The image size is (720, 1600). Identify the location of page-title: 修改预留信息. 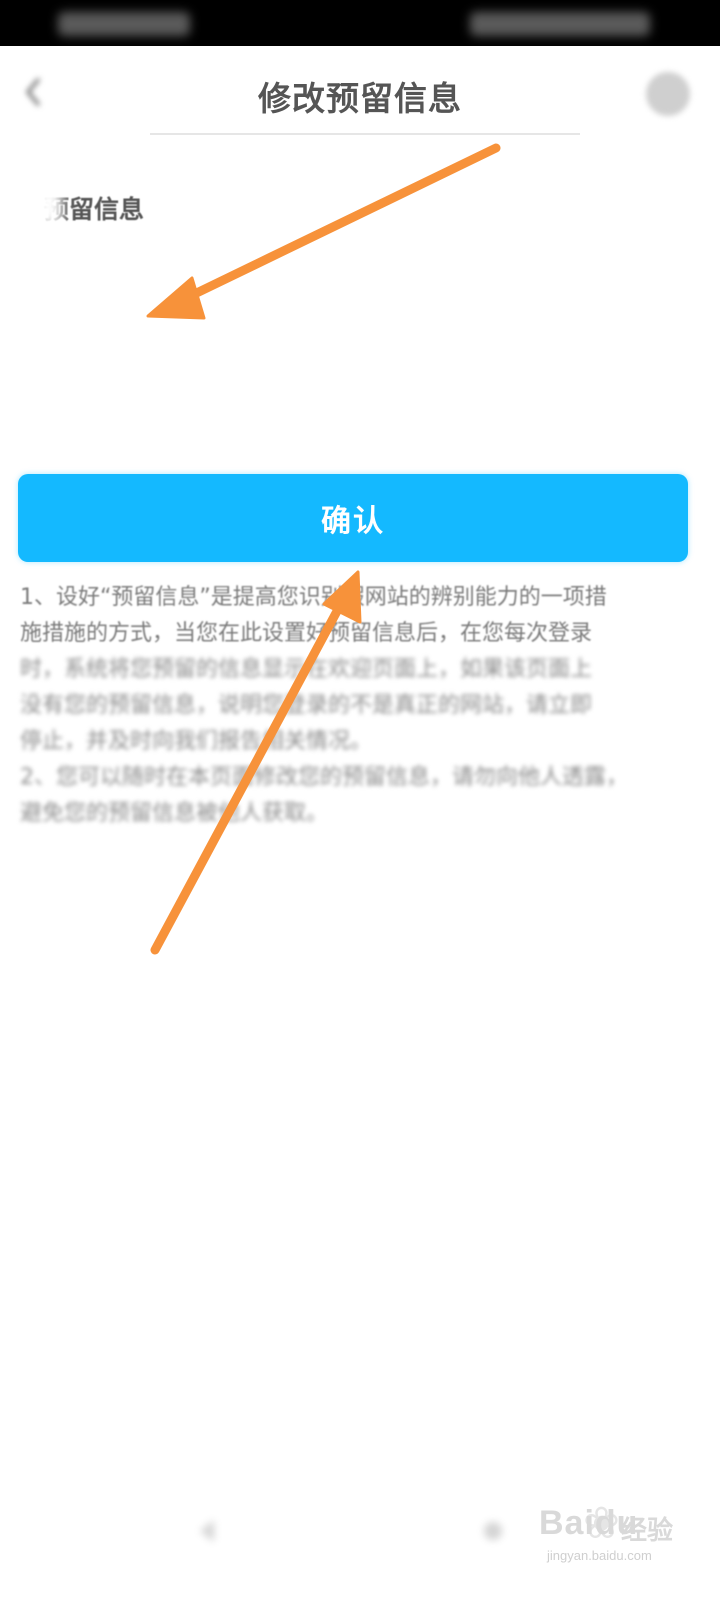
(360, 98).